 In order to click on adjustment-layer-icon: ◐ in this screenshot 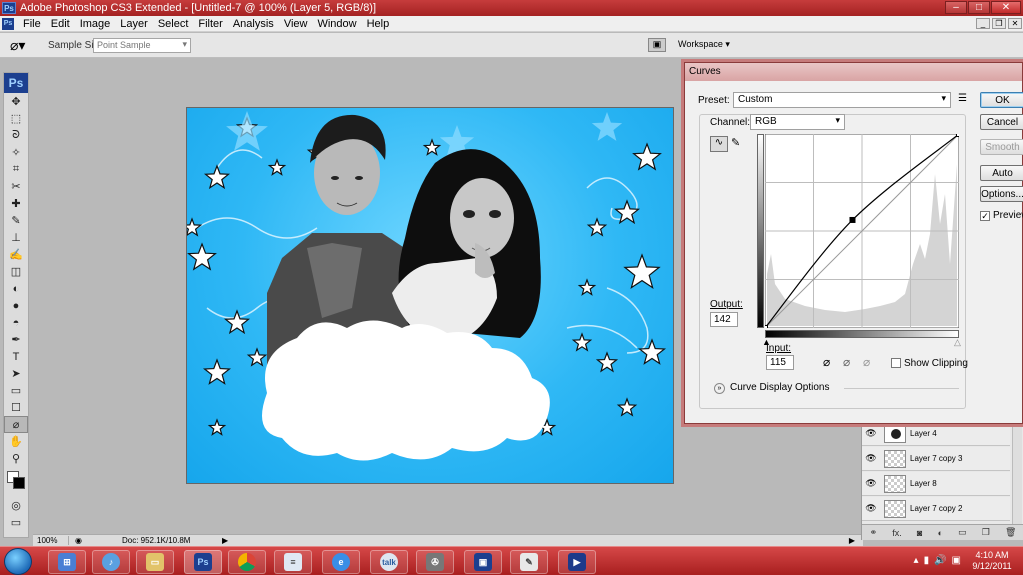, I will do `click(939, 533)`.